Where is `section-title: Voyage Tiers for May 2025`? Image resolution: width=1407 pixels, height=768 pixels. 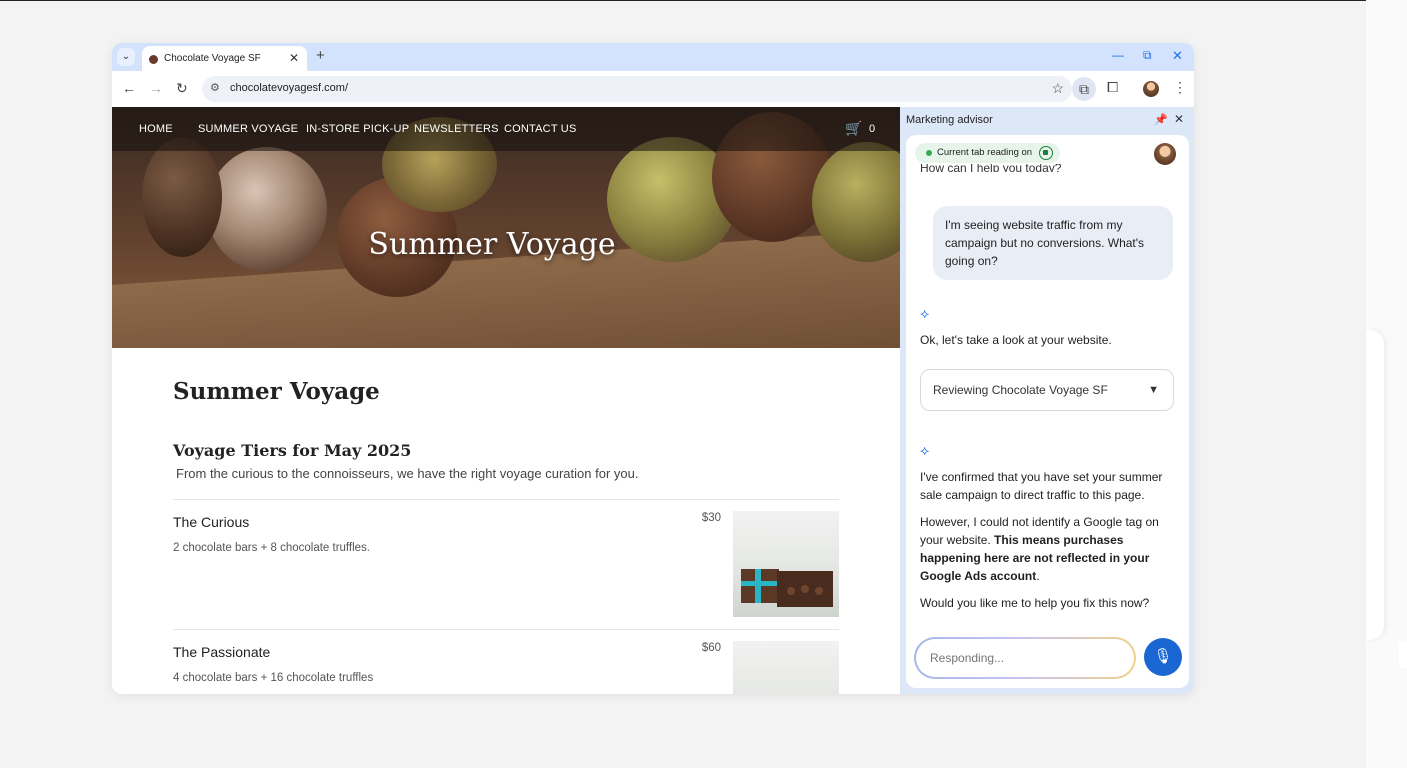 section-title: Voyage Tiers for May 2025 is located at coordinates (292, 450).